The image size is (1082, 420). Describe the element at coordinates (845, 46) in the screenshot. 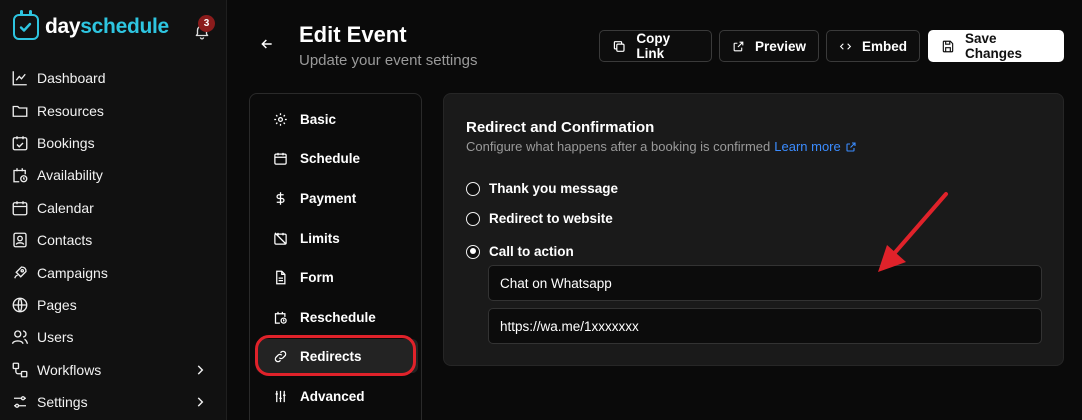

I see `code-icon` at that location.